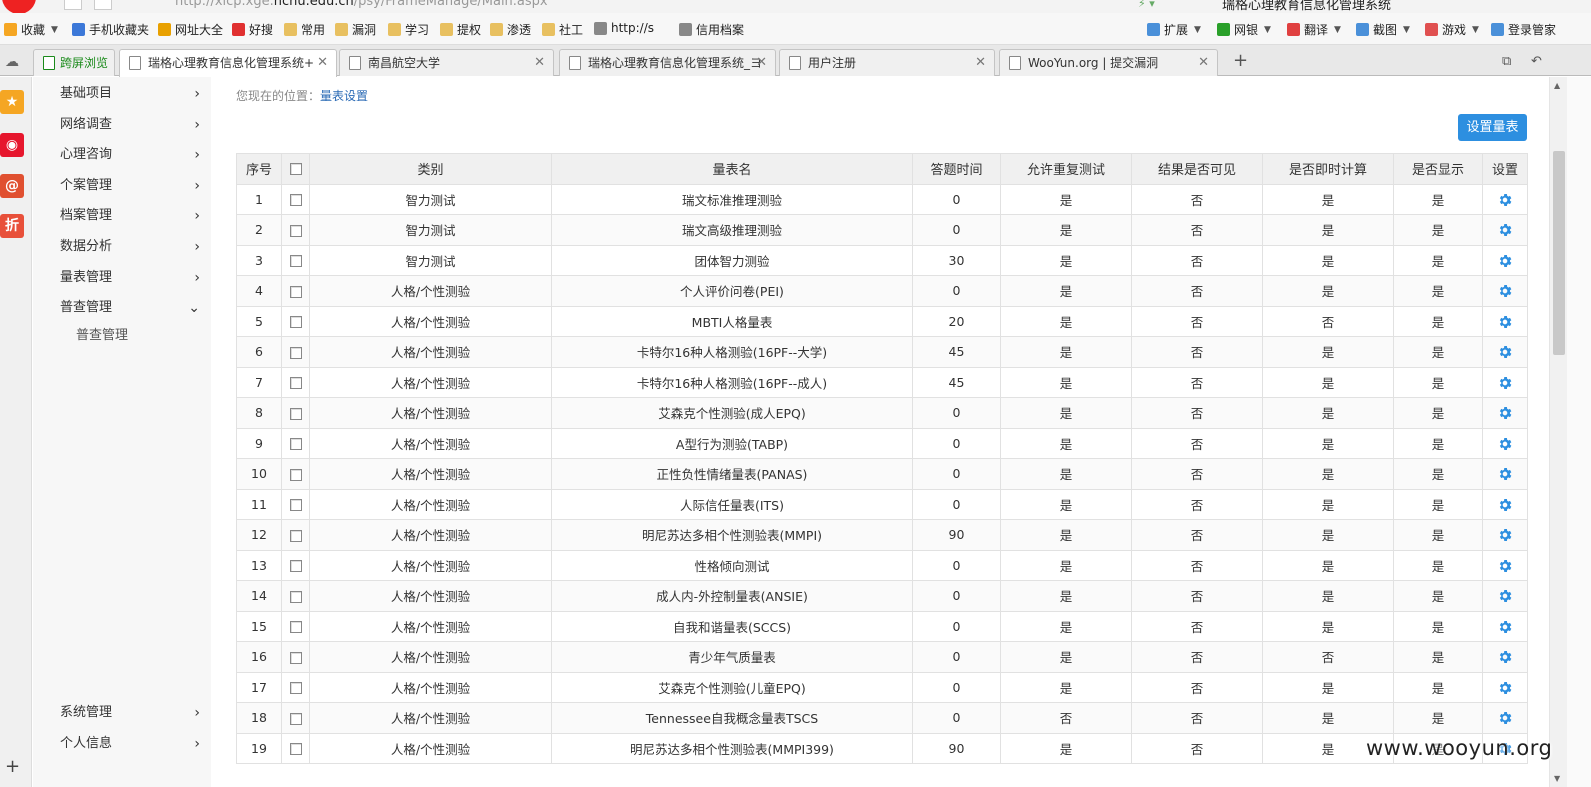  What do you see at coordinates (1536, 61) in the screenshot?
I see `undo-icon: ↶` at bounding box center [1536, 61].